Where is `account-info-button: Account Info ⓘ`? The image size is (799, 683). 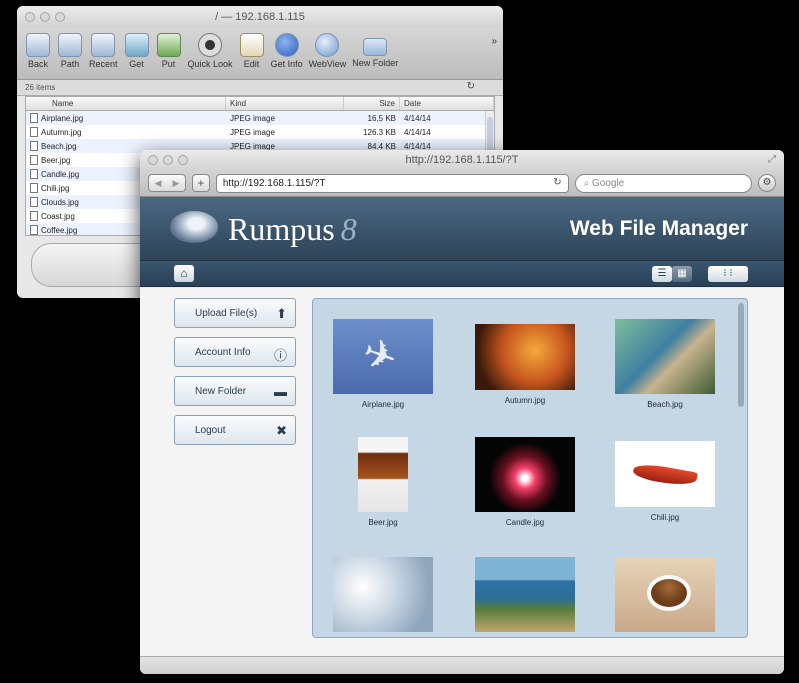
account-info-button: Account Info ⓘ is located at coordinates (235, 352).